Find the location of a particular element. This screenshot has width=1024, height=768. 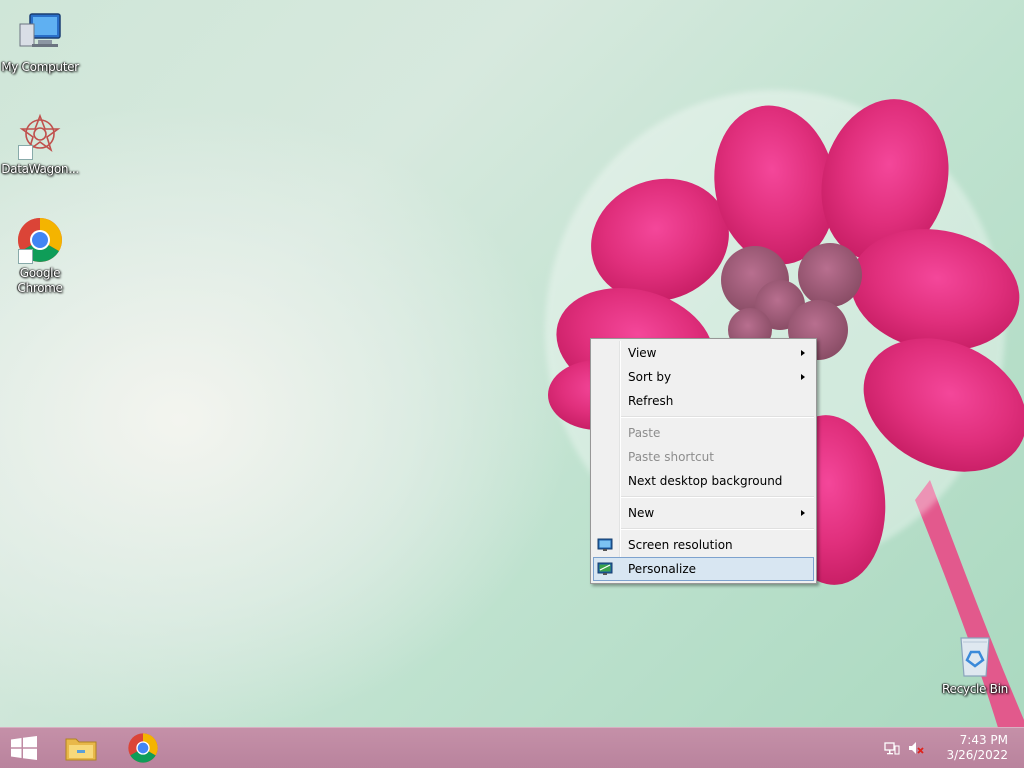

menu-item-paste: Paste is located at coordinates (703, 433).